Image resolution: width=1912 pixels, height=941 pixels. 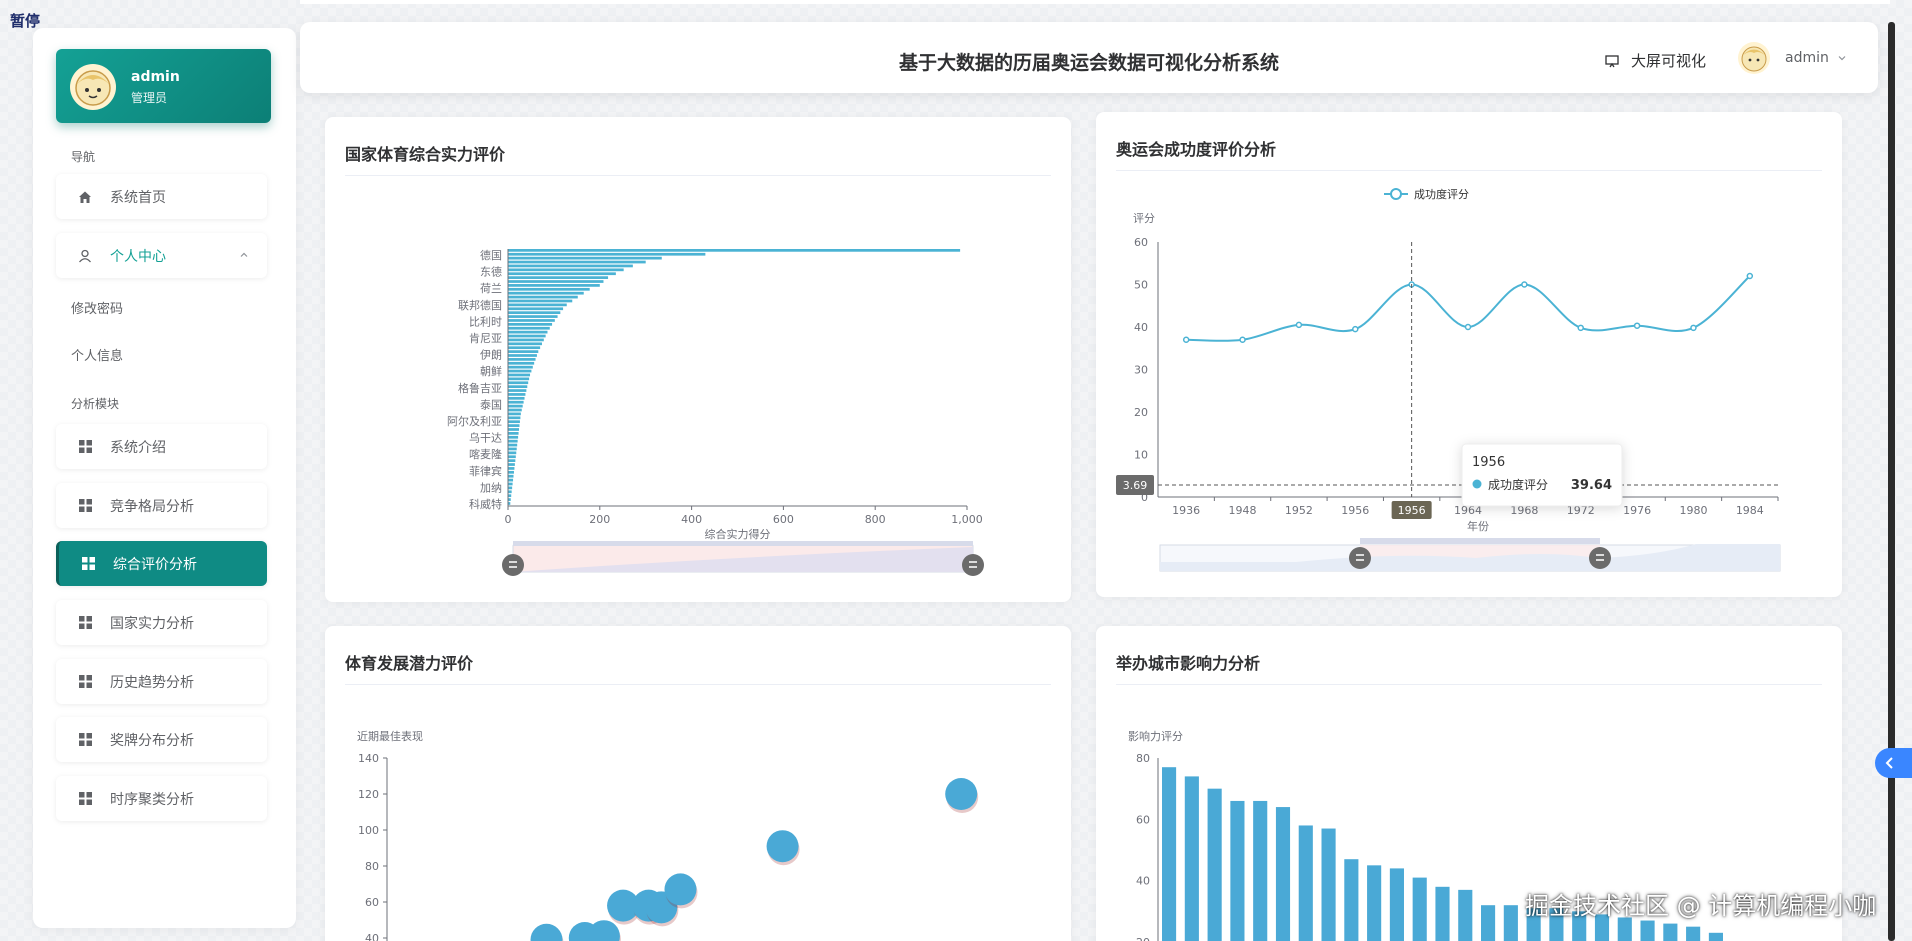 I want to click on sidebar-item-history-trend: 历史趋势分析, so click(x=161, y=681).